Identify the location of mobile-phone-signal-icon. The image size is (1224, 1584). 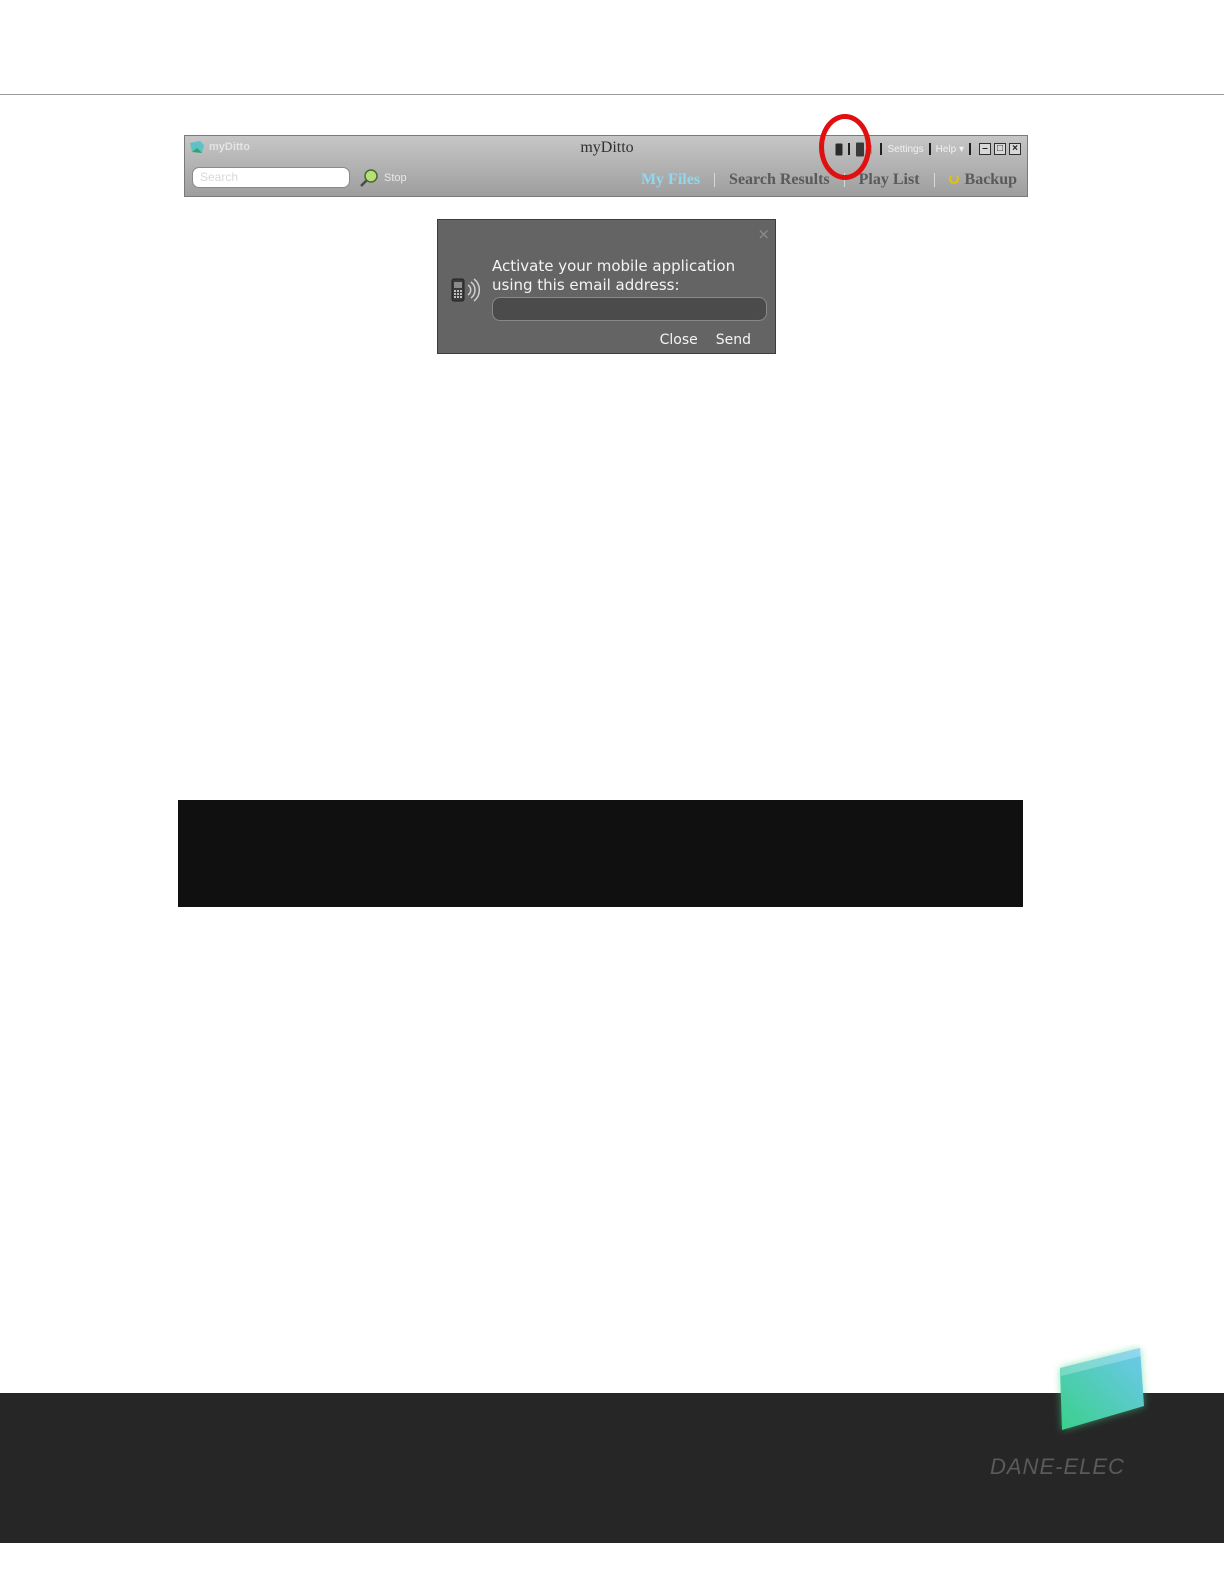
(466, 290).